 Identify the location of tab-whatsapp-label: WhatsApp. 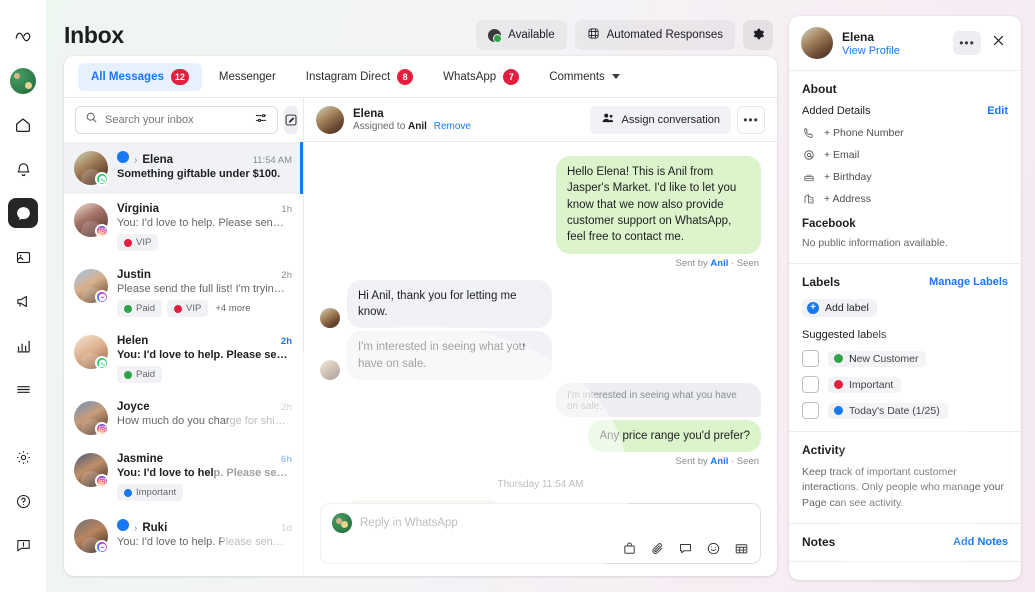
(470, 76).